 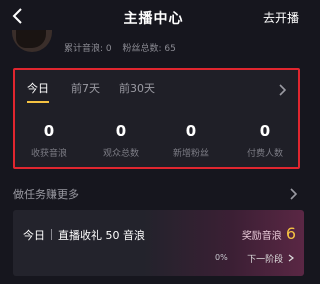 I want to click on metric-label: 付费人数, so click(x=264, y=154).